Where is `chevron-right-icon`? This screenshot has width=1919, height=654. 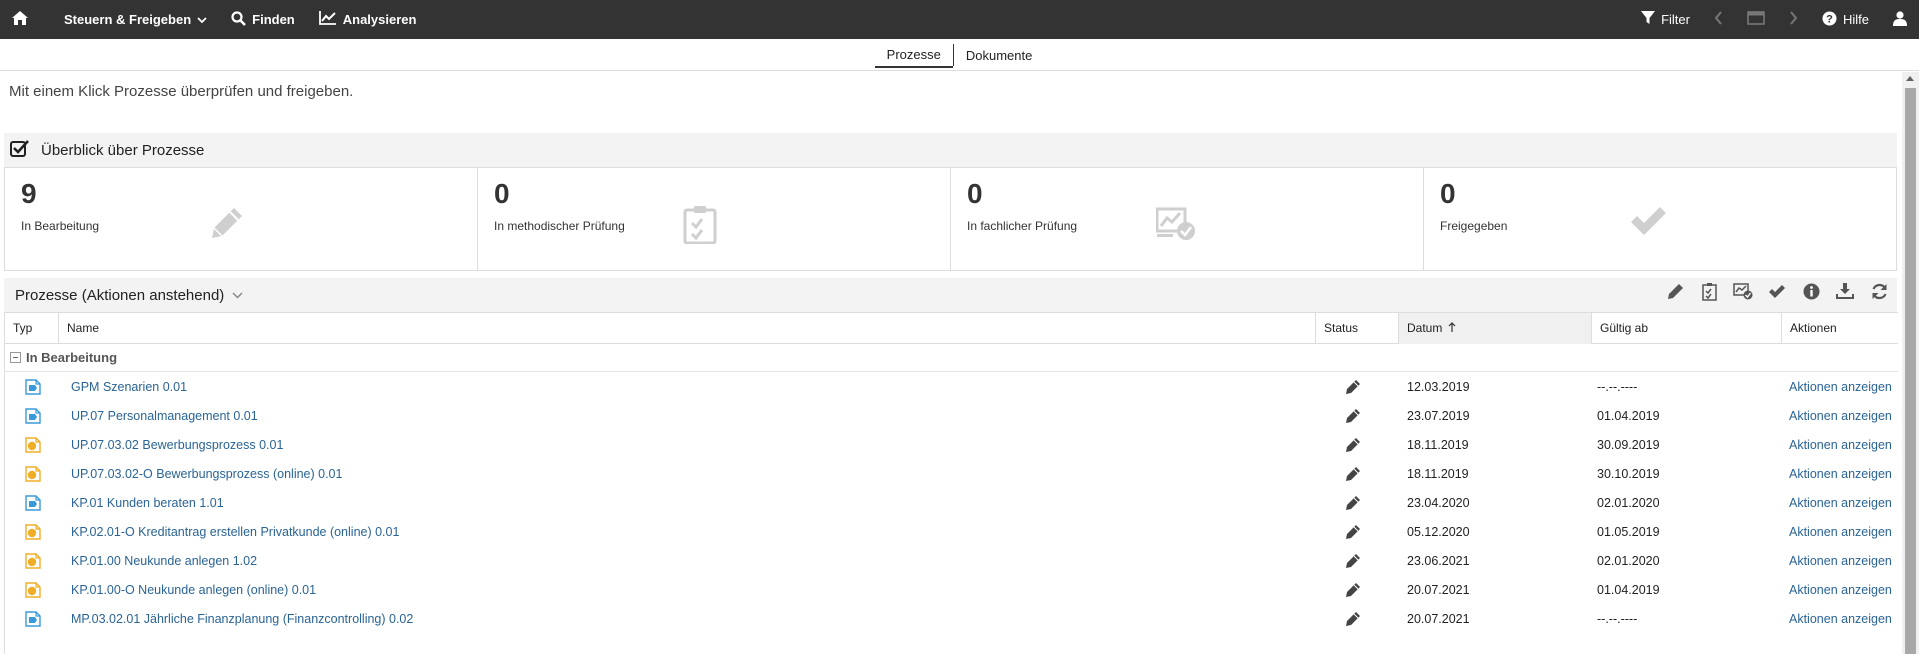
chevron-right-icon is located at coordinates (1793, 19).